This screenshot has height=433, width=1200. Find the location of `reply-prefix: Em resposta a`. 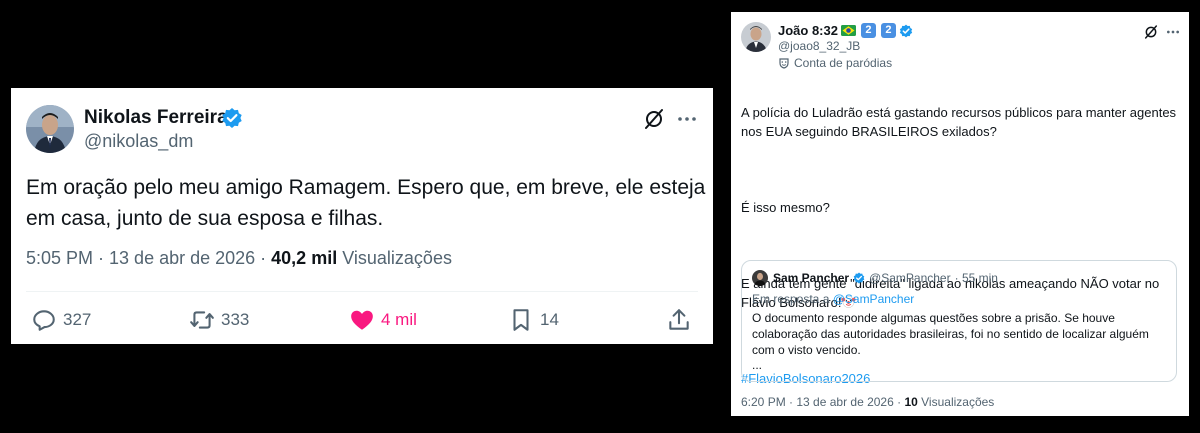

reply-prefix: Em resposta a is located at coordinates (792, 299).